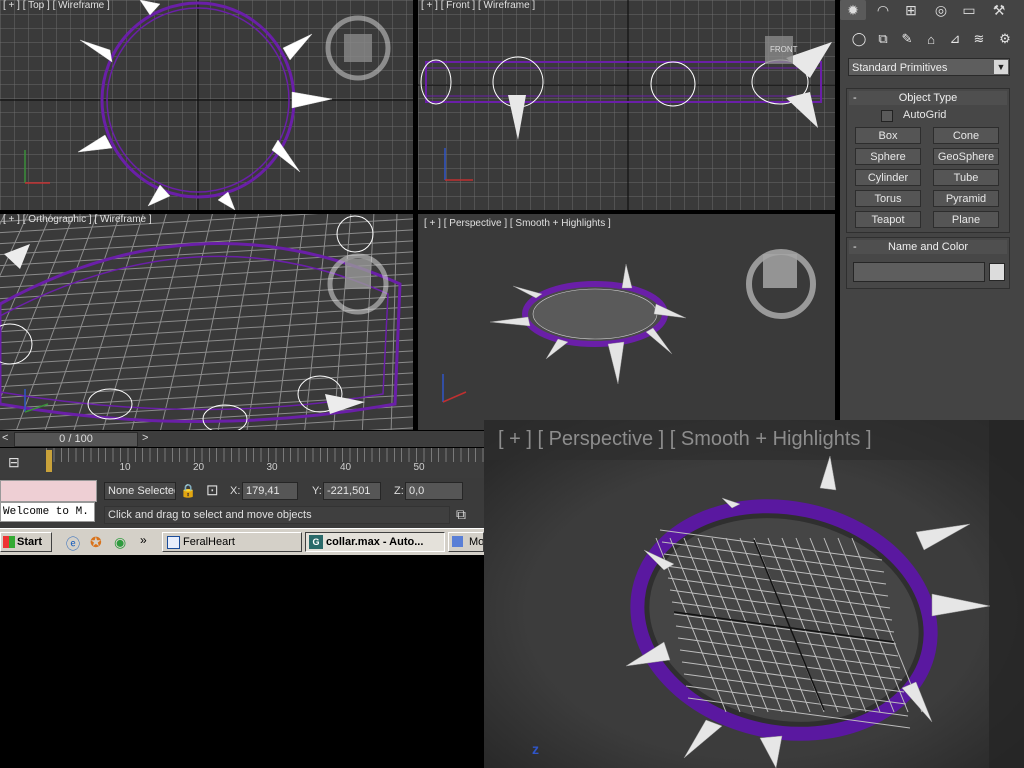 Image resolution: width=1024 pixels, height=768 pixels. What do you see at coordinates (941, 10) in the screenshot?
I see `motion-tab-icon: ◎` at bounding box center [941, 10].